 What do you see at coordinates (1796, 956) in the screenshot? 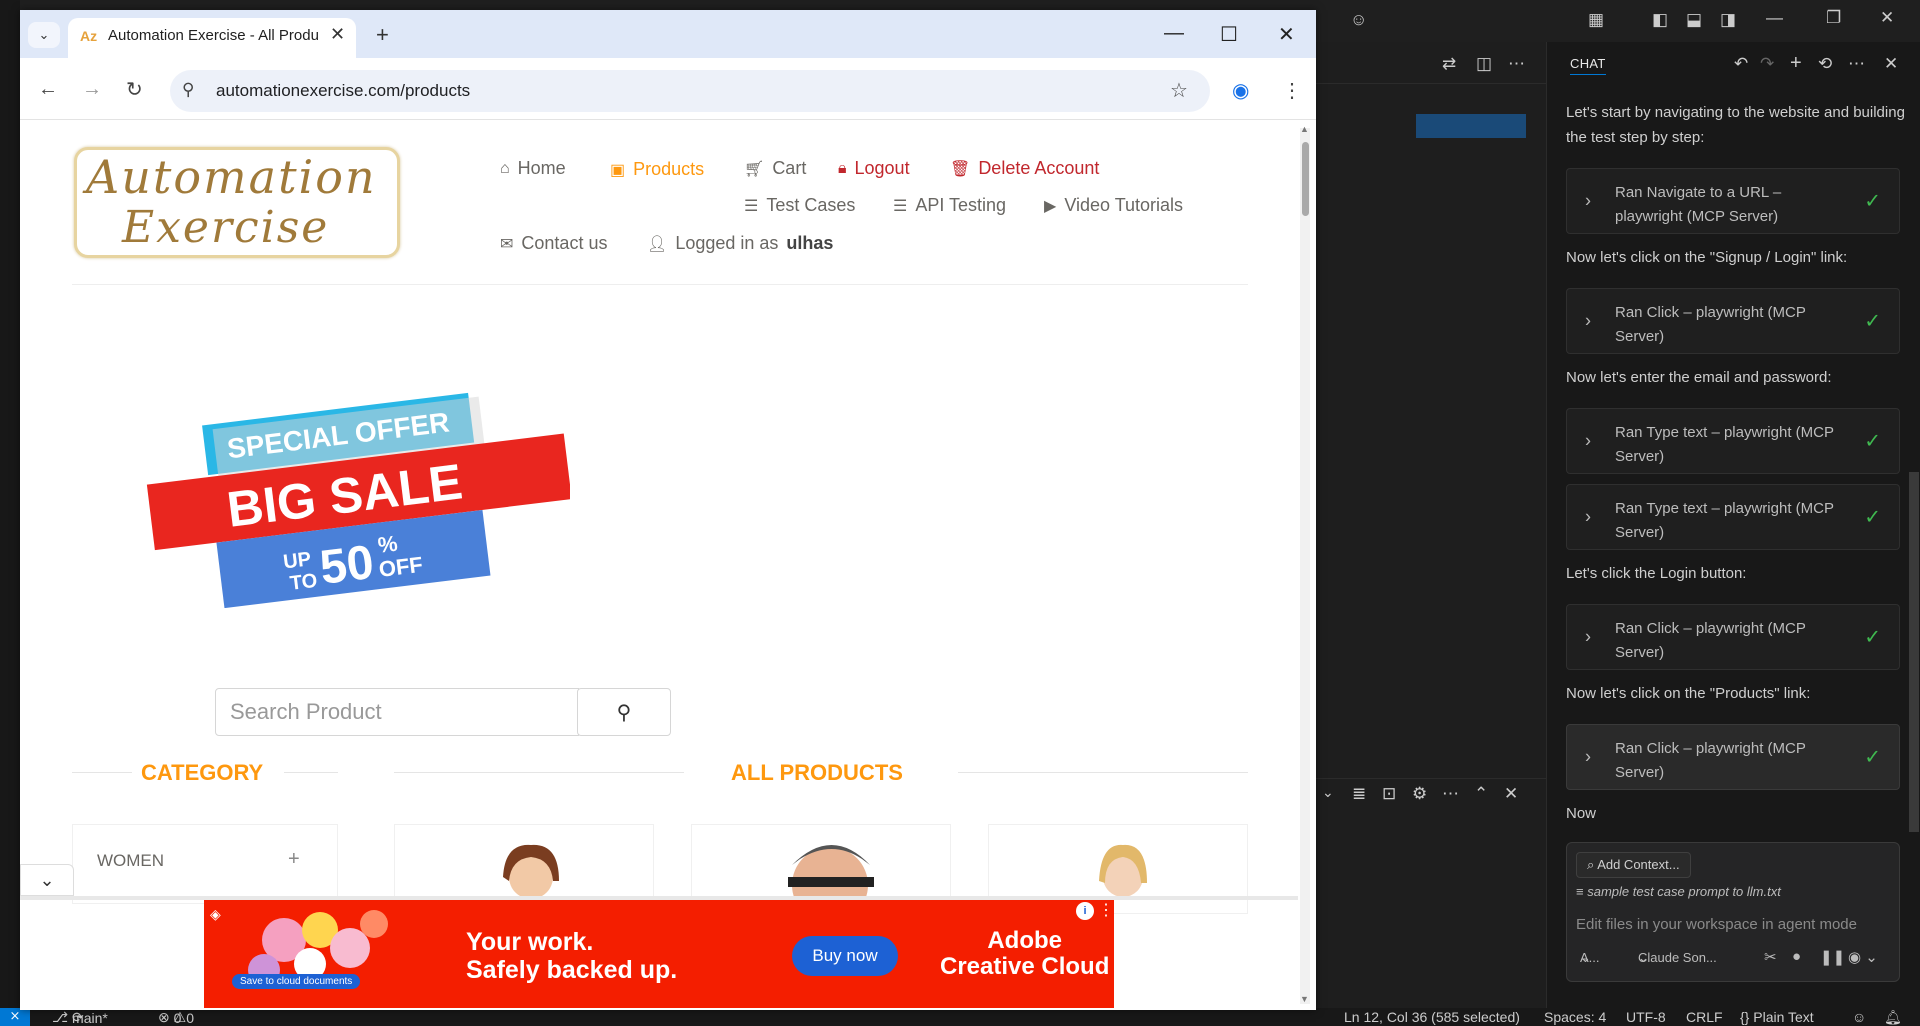
I see `microphone-icon: ●` at bounding box center [1796, 956].